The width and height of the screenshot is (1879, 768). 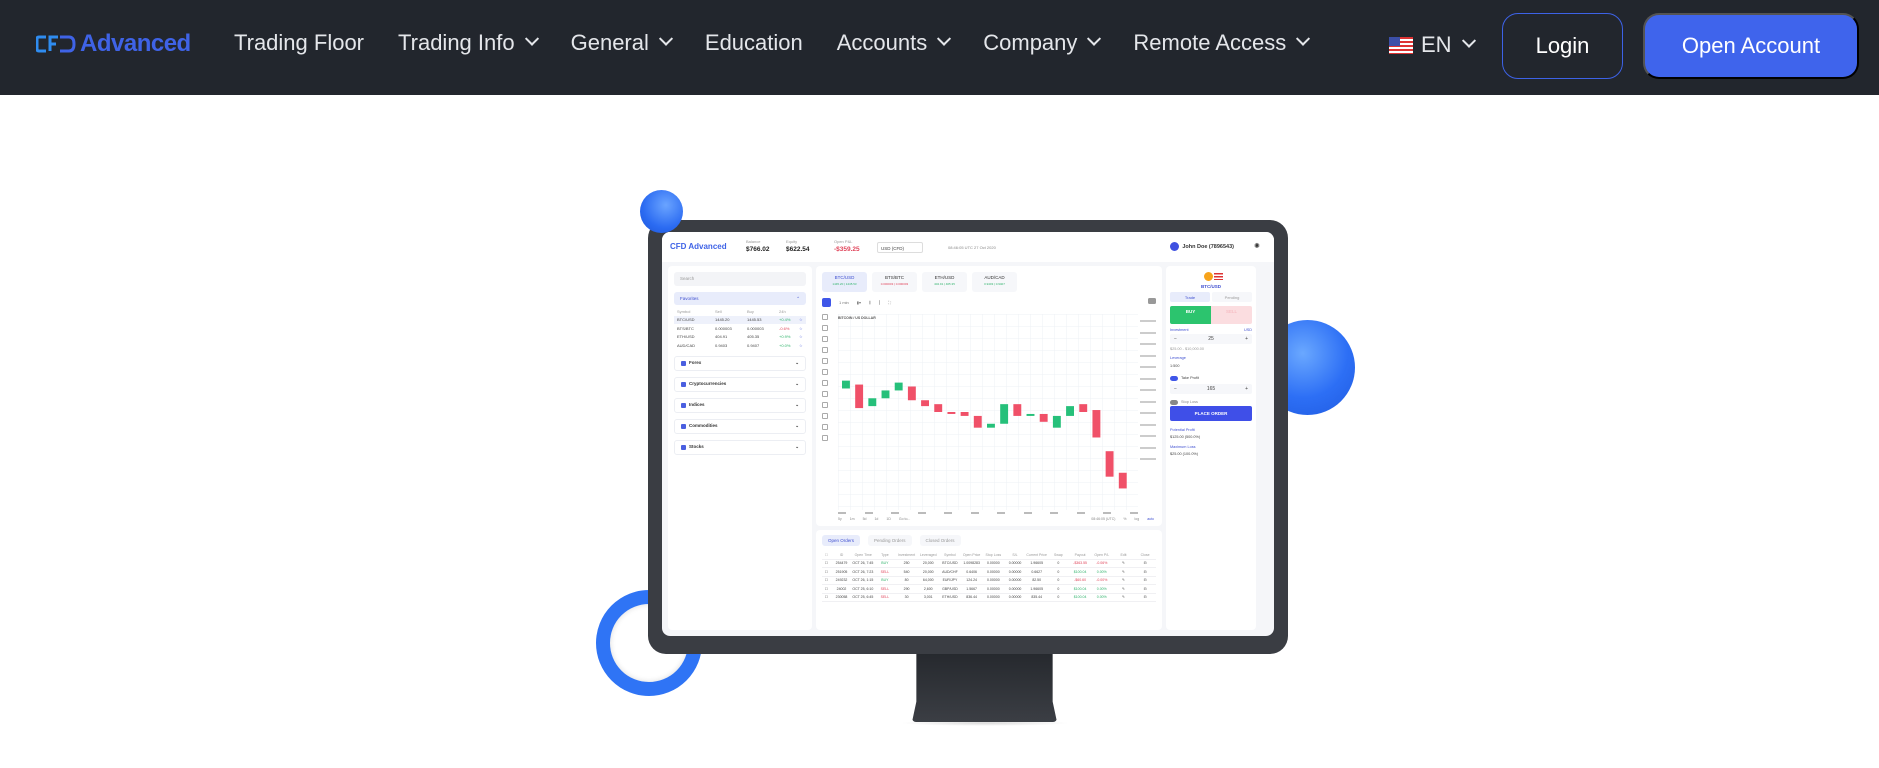 I want to click on text-tool-icon, so click(x=825, y=350).